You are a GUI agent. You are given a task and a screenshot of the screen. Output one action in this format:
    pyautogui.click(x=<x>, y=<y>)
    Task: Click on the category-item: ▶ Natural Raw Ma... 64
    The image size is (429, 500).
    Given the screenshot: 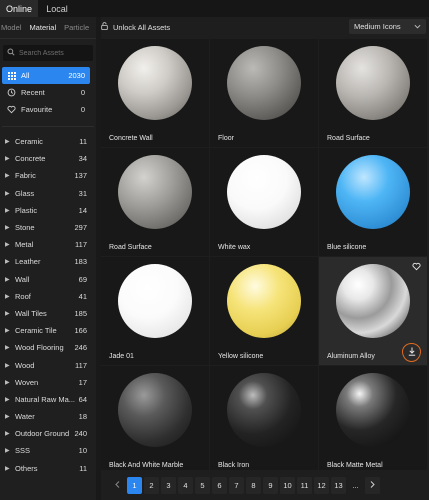 What is the action you would take?
    pyautogui.click(x=46, y=399)
    